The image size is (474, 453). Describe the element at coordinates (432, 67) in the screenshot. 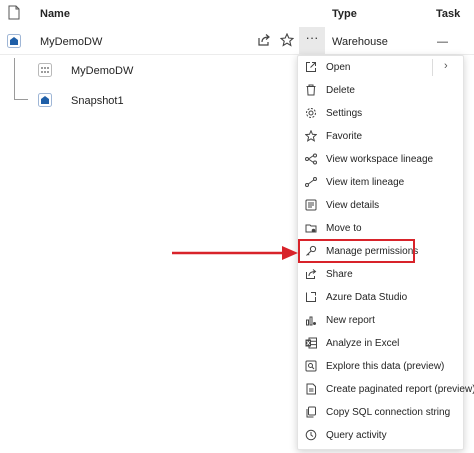

I see `divider` at that location.